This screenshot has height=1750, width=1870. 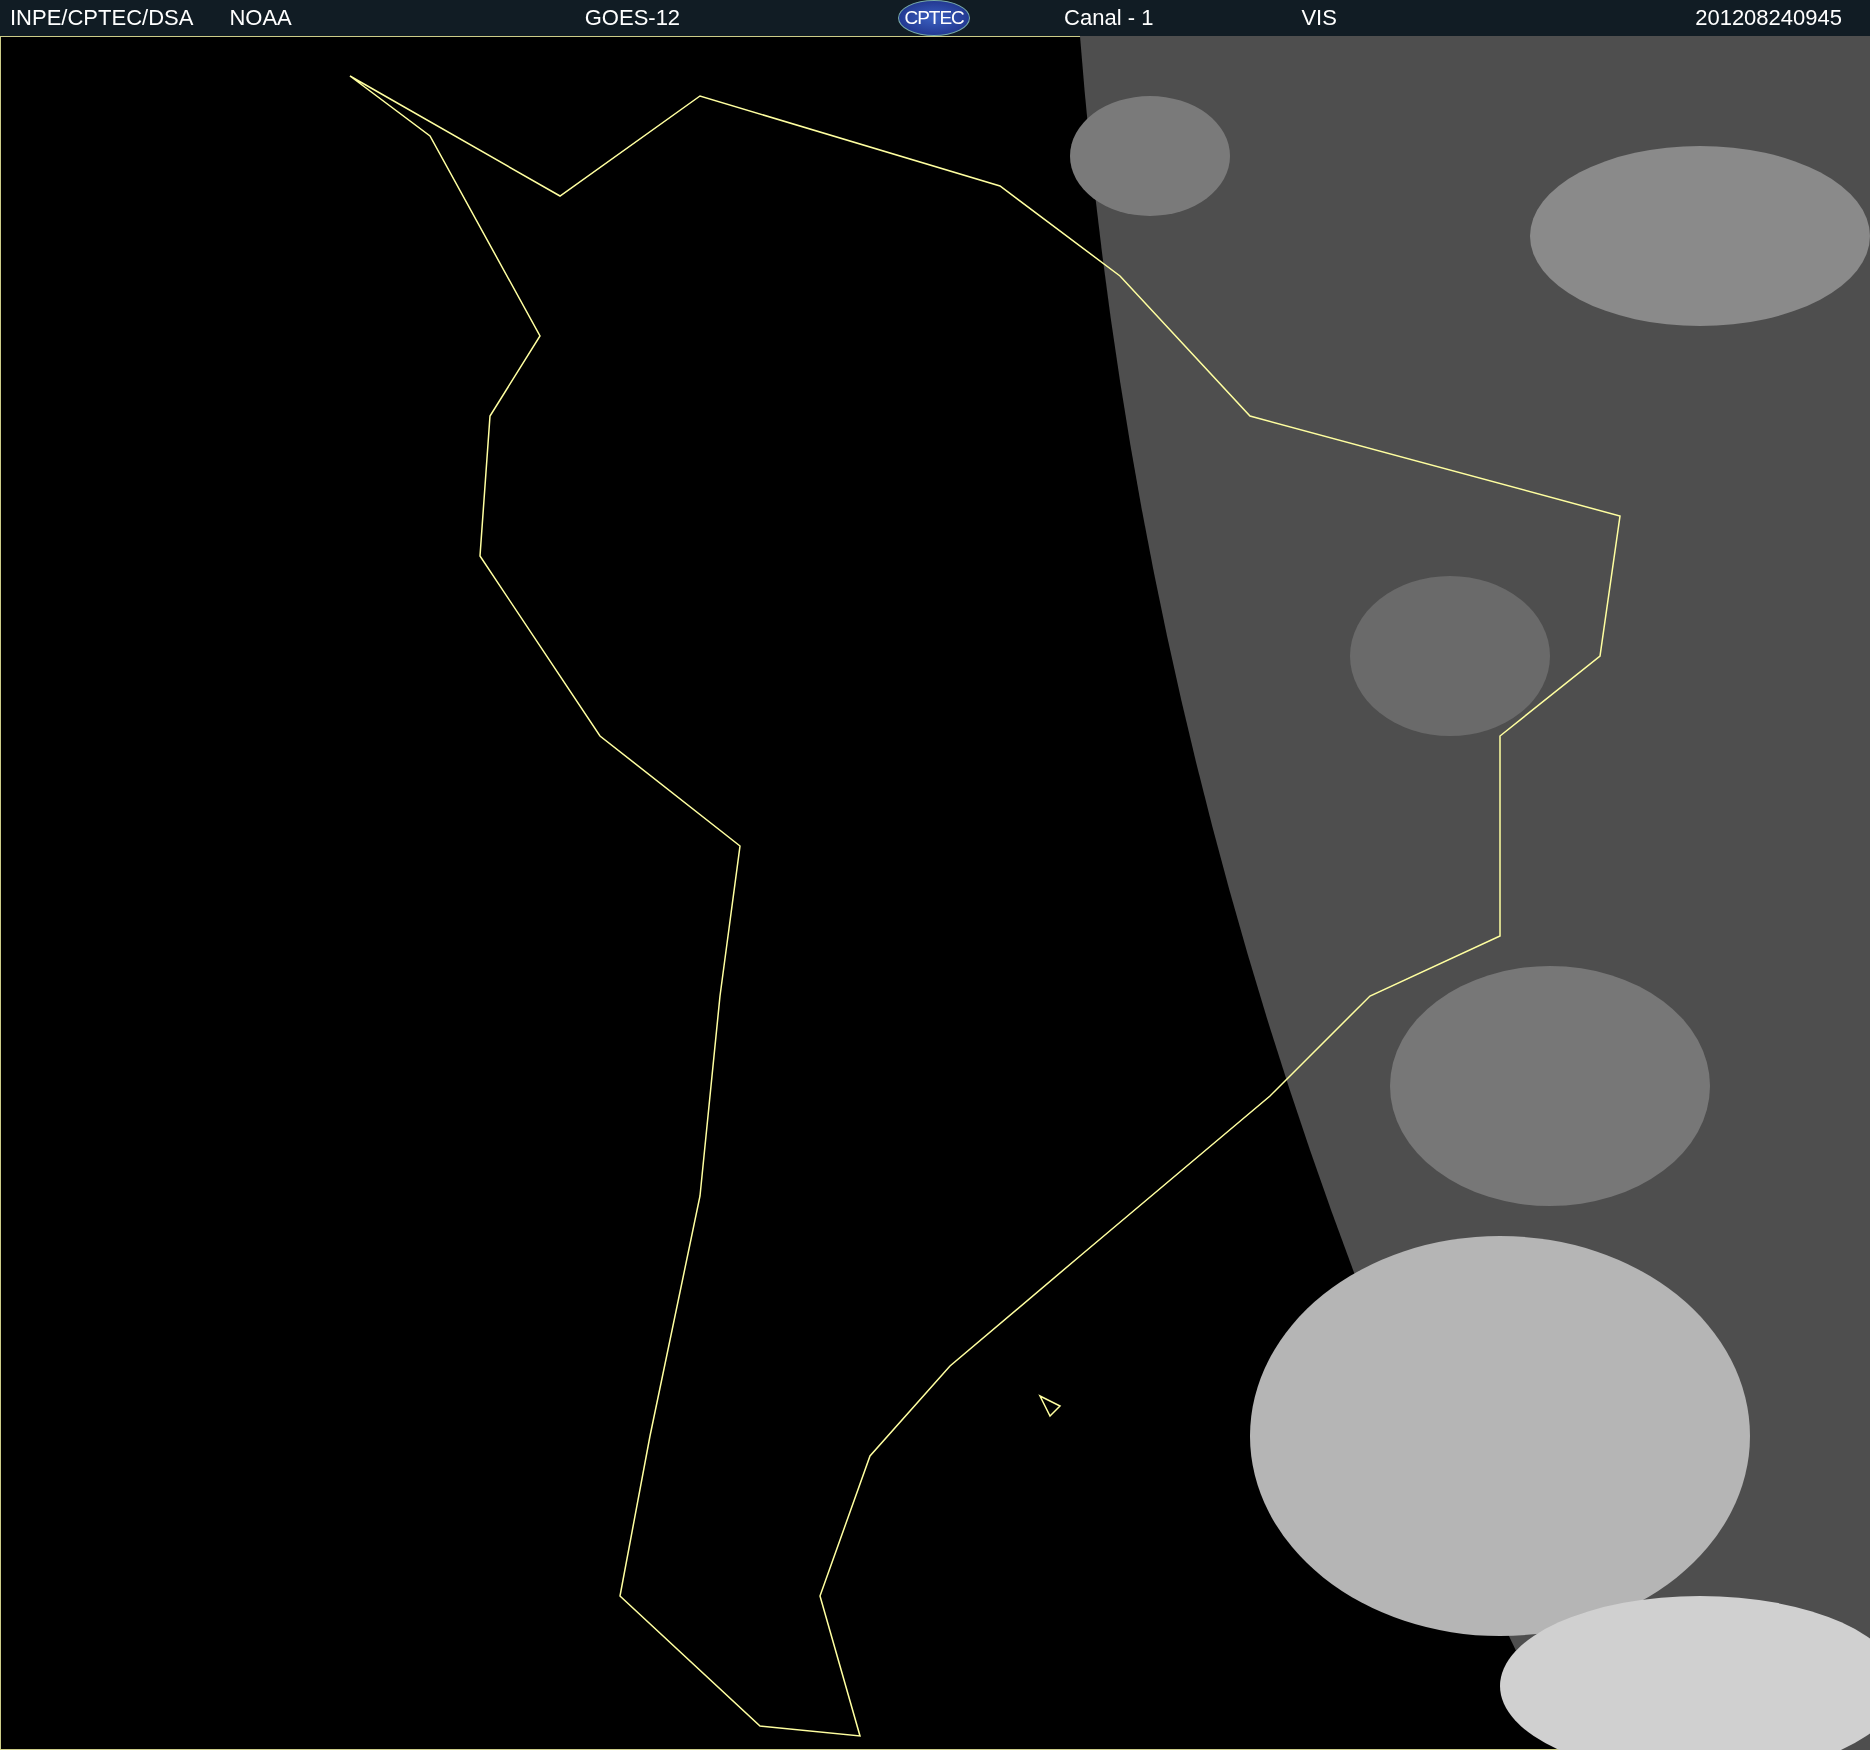 I want to click on agency-label: NOAA, so click(x=260, y=18).